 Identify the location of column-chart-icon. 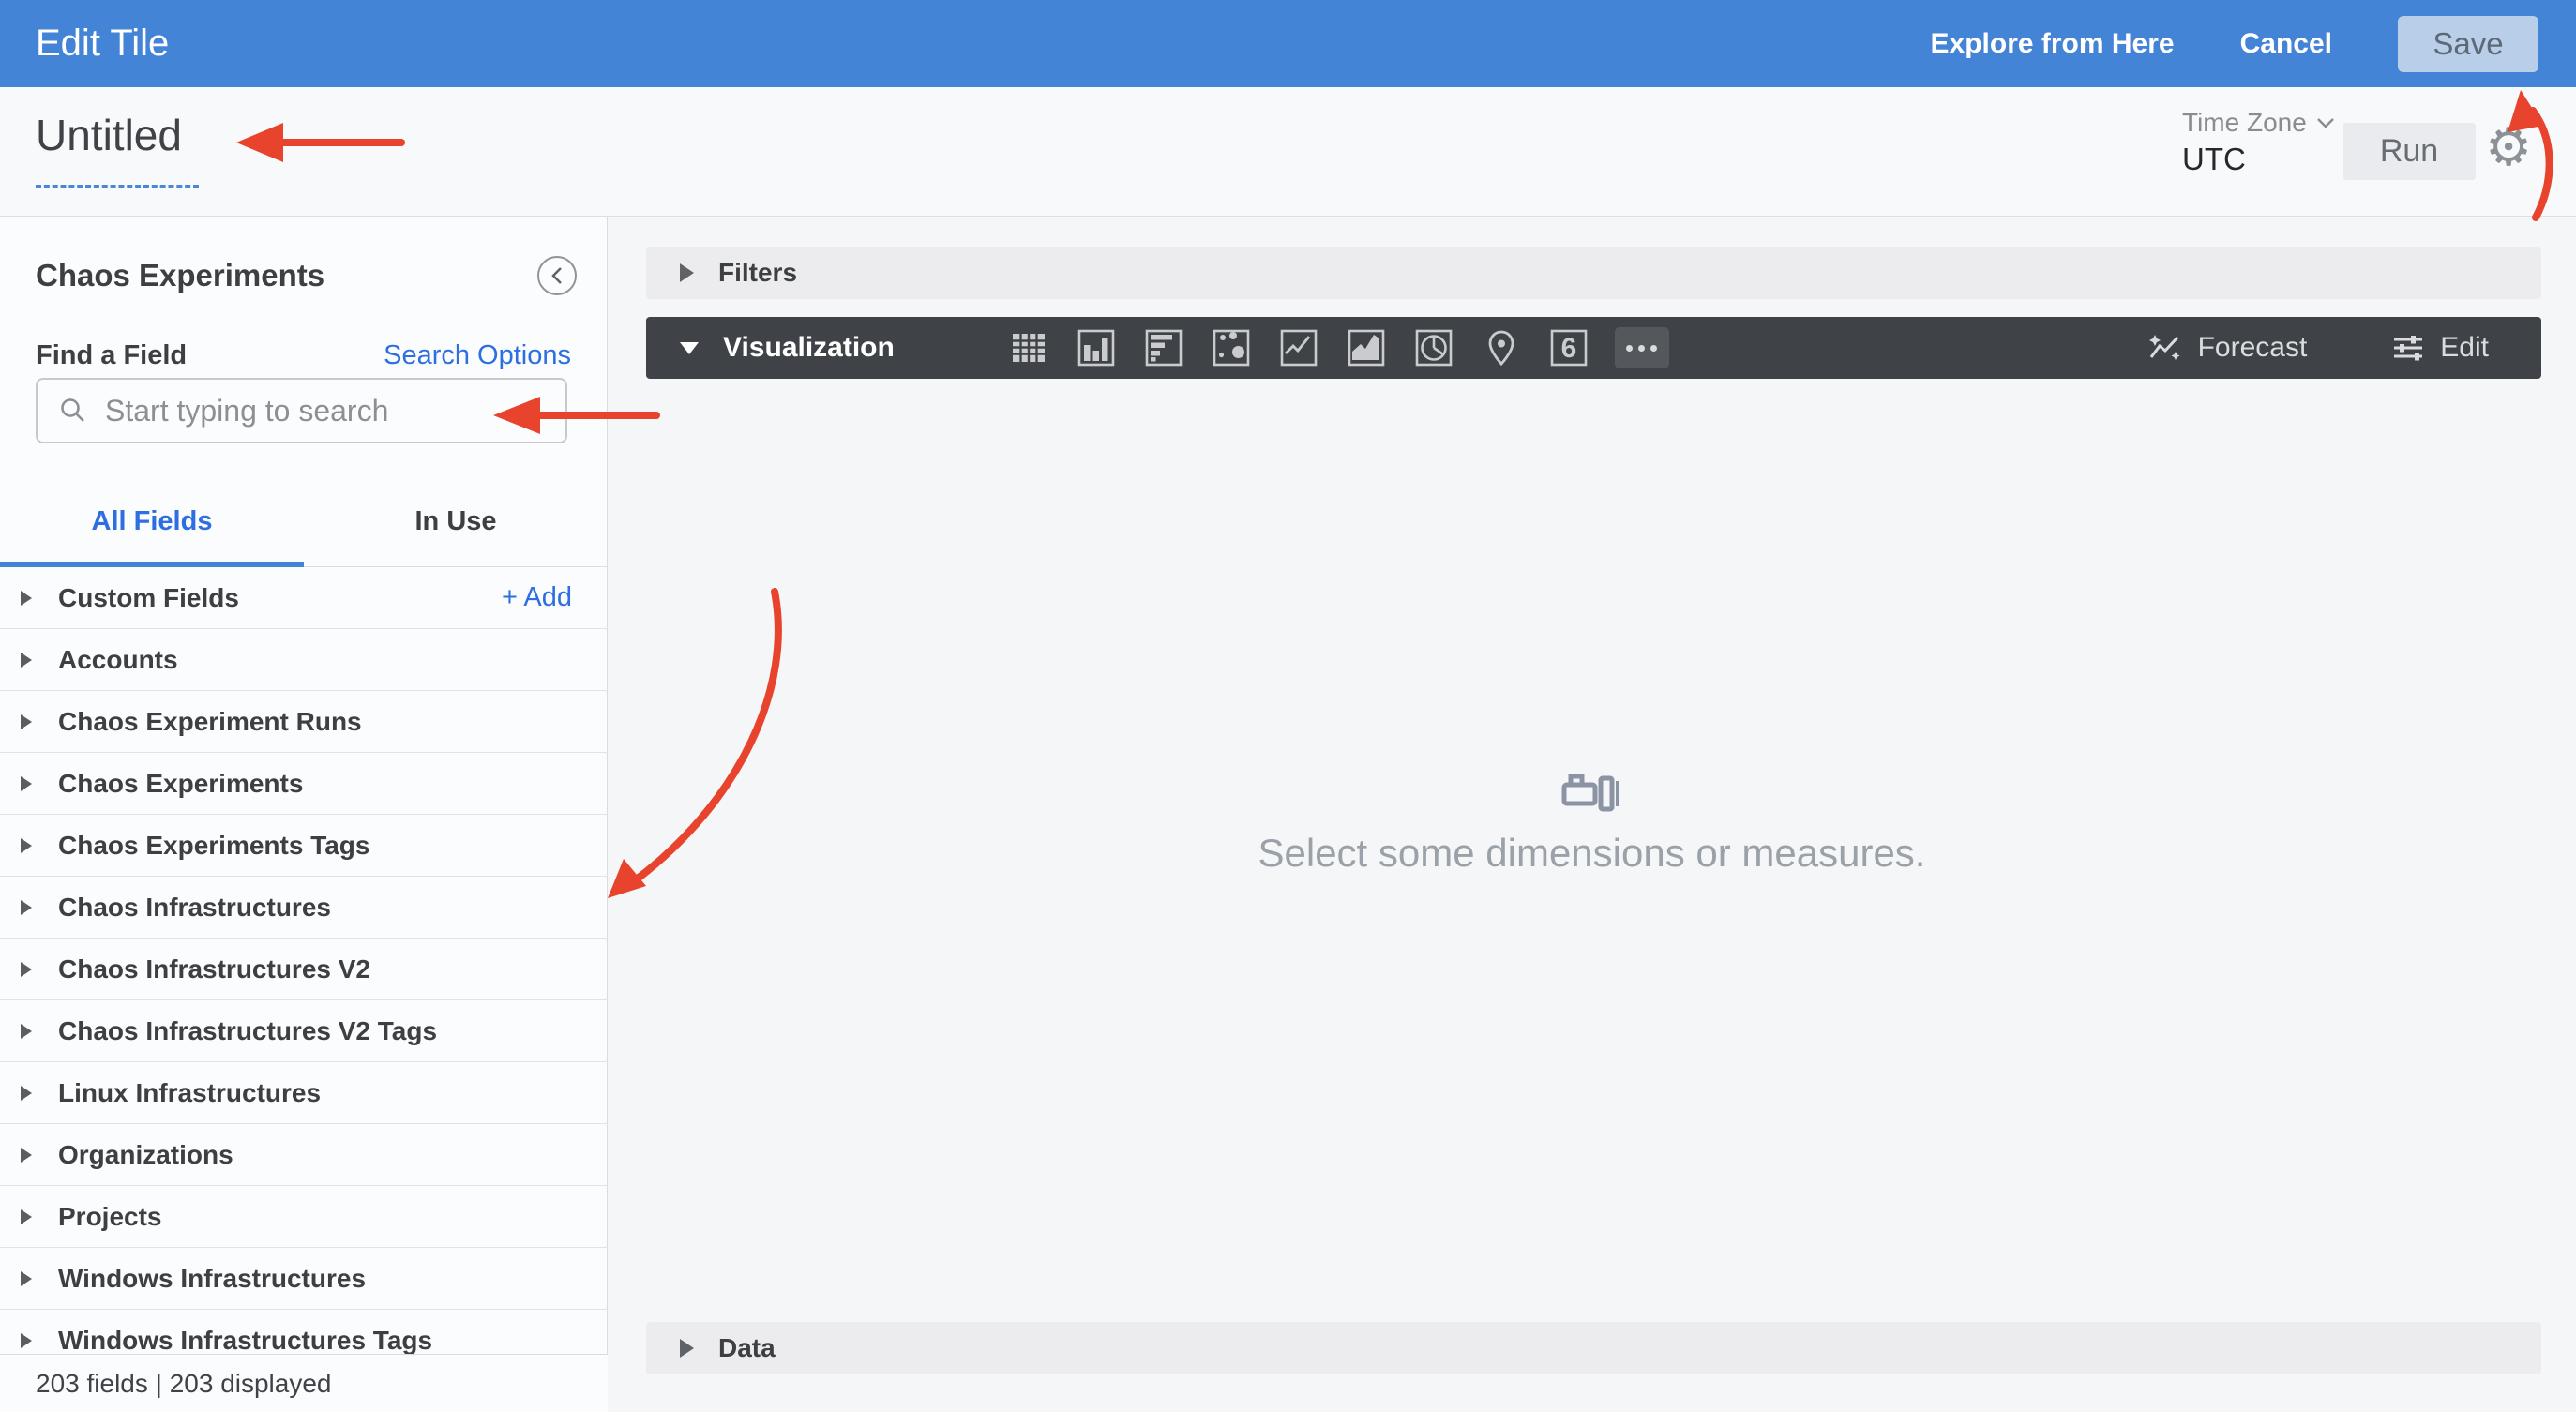
(1096, 347).